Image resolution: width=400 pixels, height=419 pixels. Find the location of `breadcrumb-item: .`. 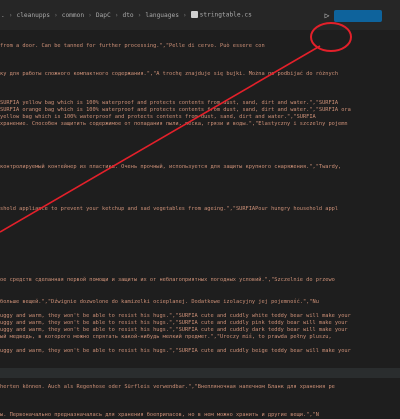

breadcrumb-item: . is located at coordinates (3, 15).